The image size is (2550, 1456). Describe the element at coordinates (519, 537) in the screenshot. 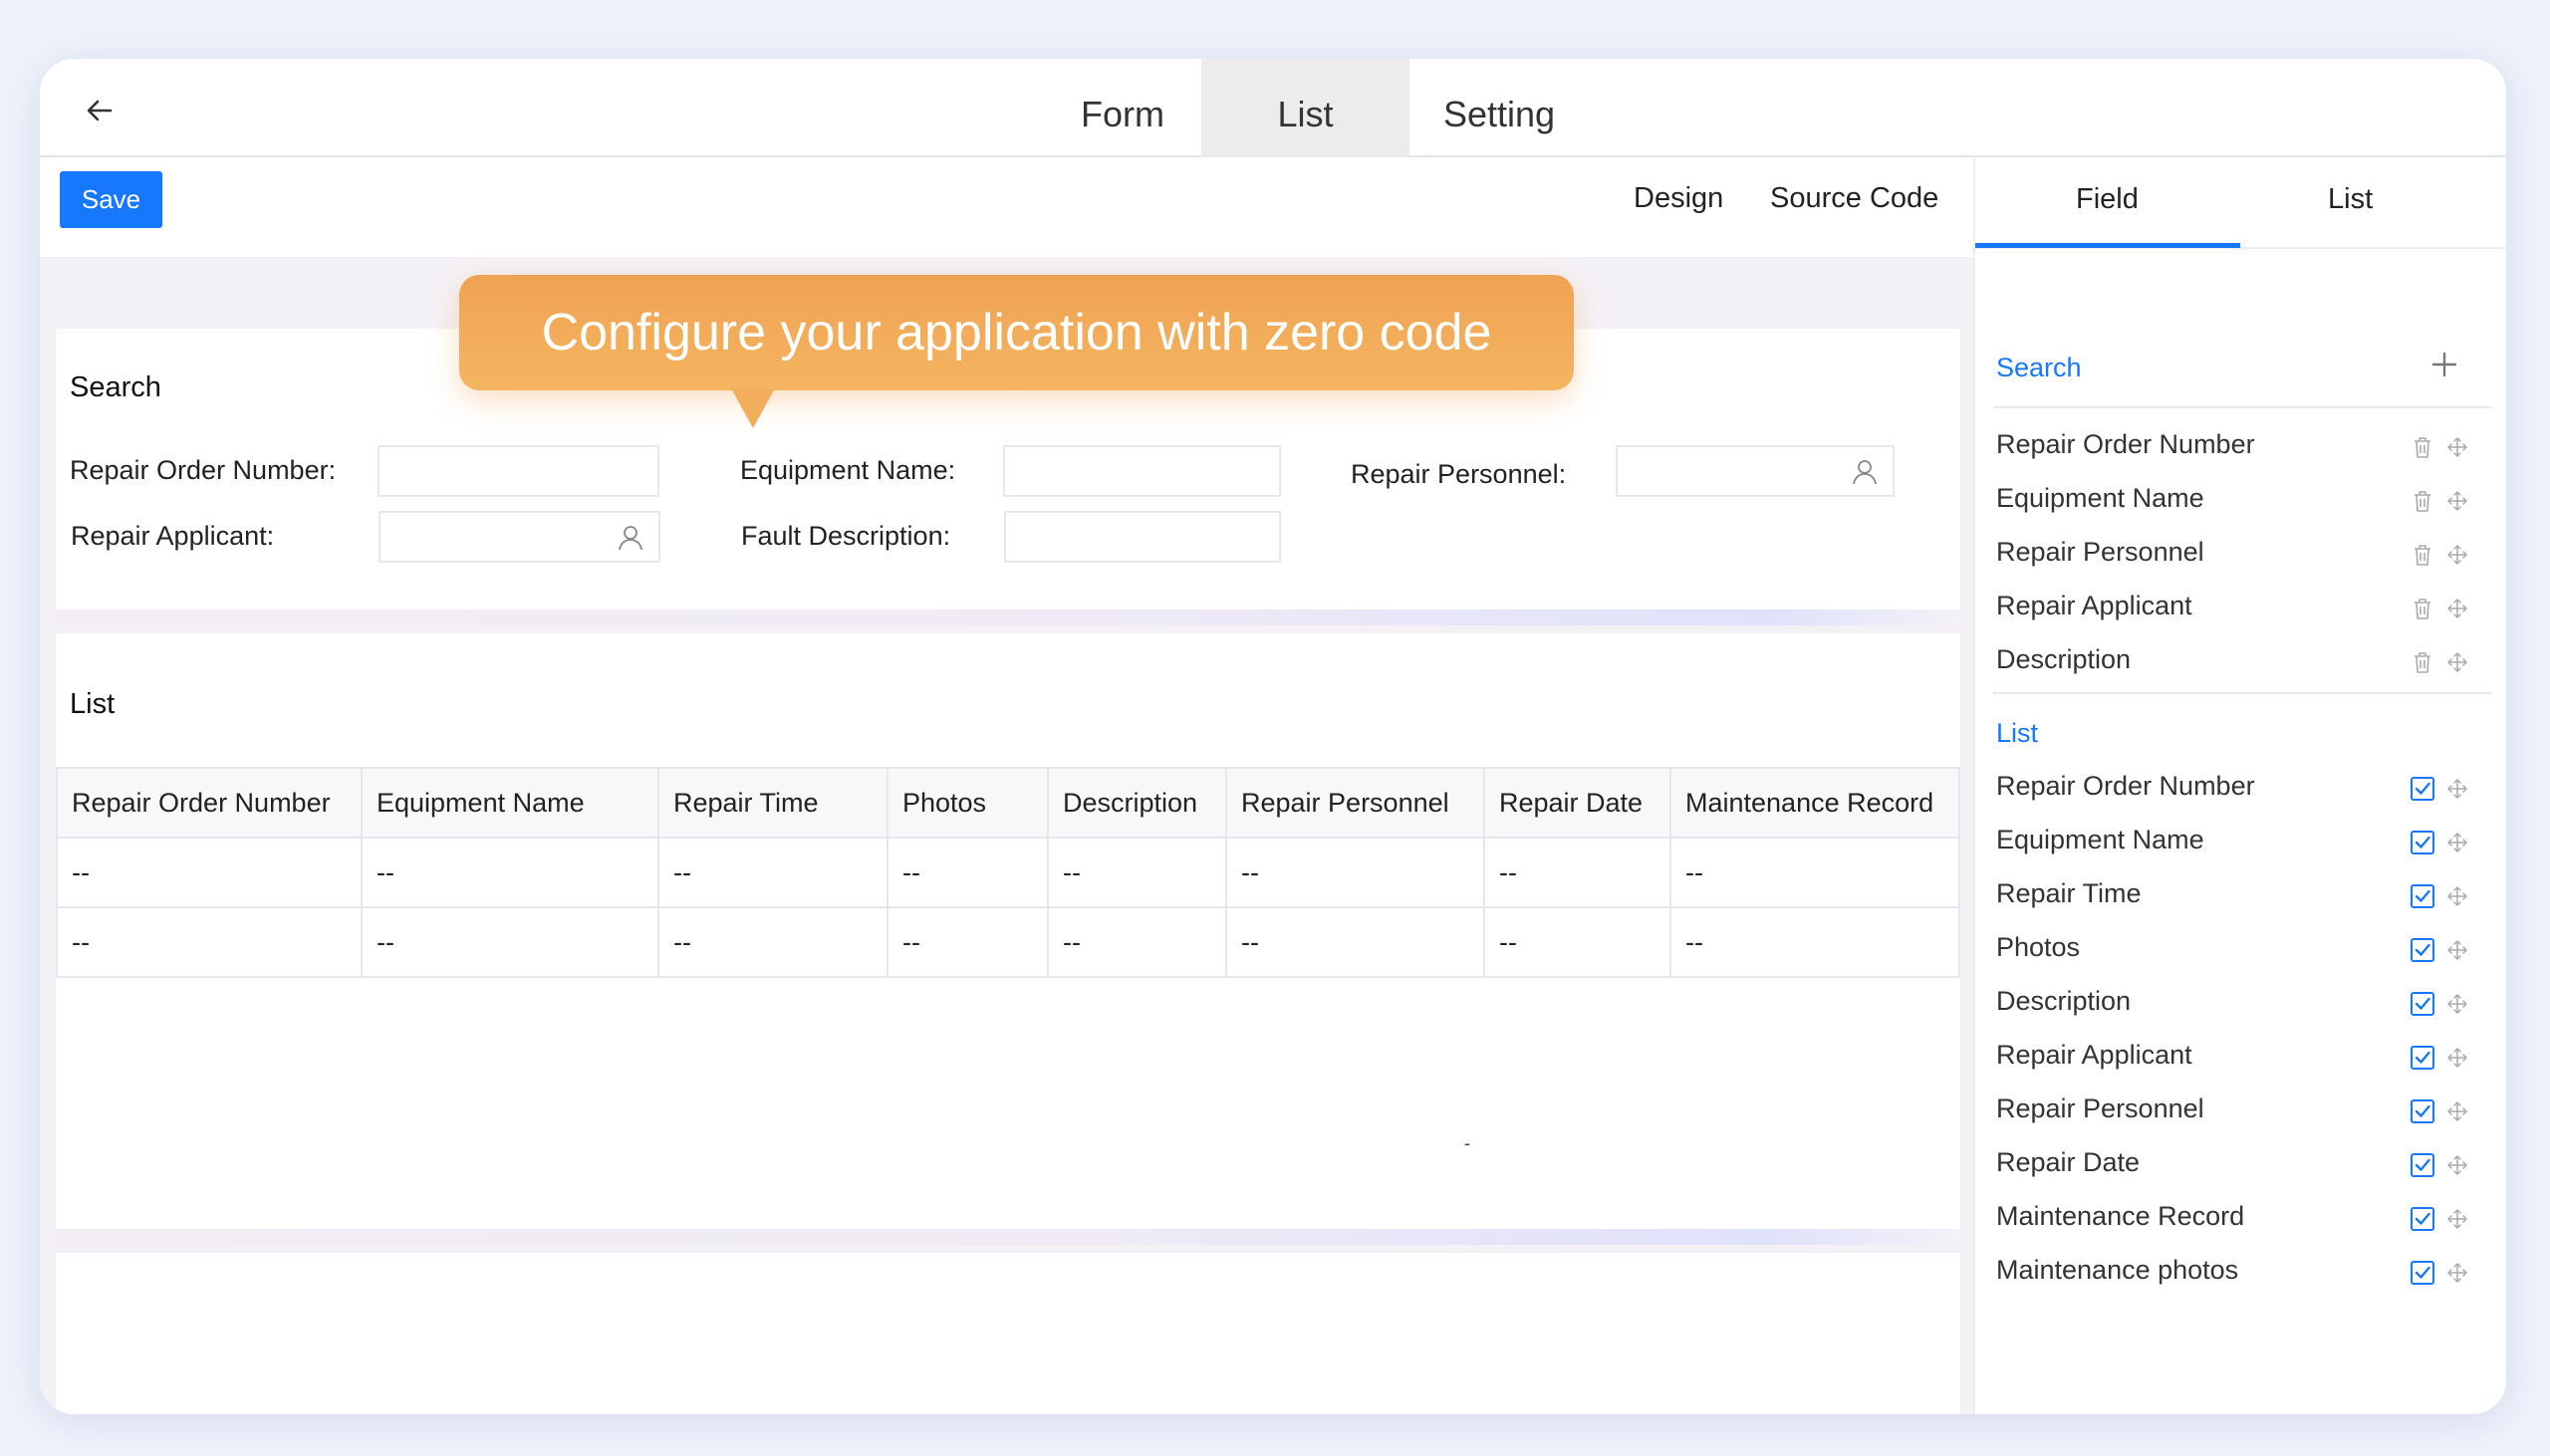

I see `repair-applicant-input` at that location.